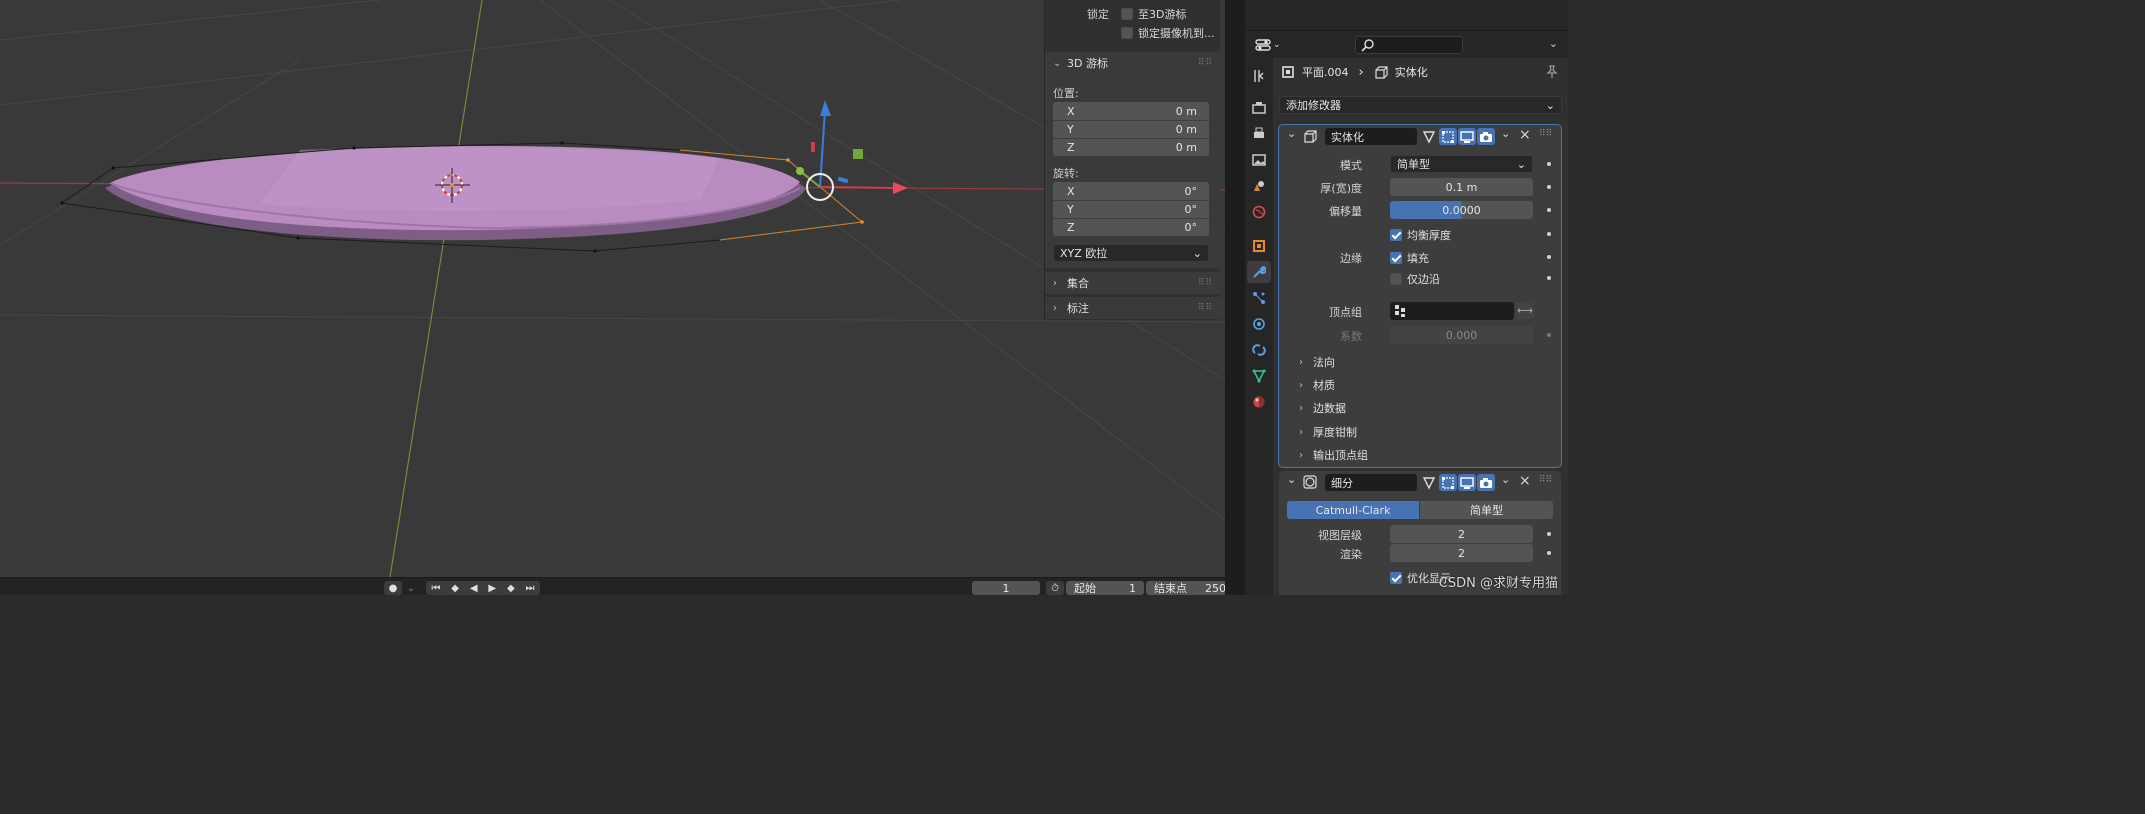  I want to click on tab-tool, so click(1259, 76).